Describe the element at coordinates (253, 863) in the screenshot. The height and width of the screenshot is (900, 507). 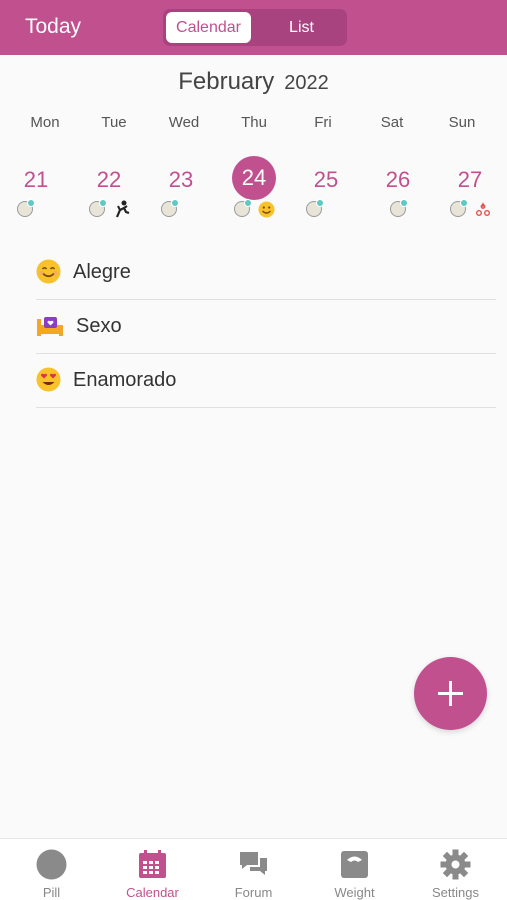
I see `chat-bubbles-icon` at that location.